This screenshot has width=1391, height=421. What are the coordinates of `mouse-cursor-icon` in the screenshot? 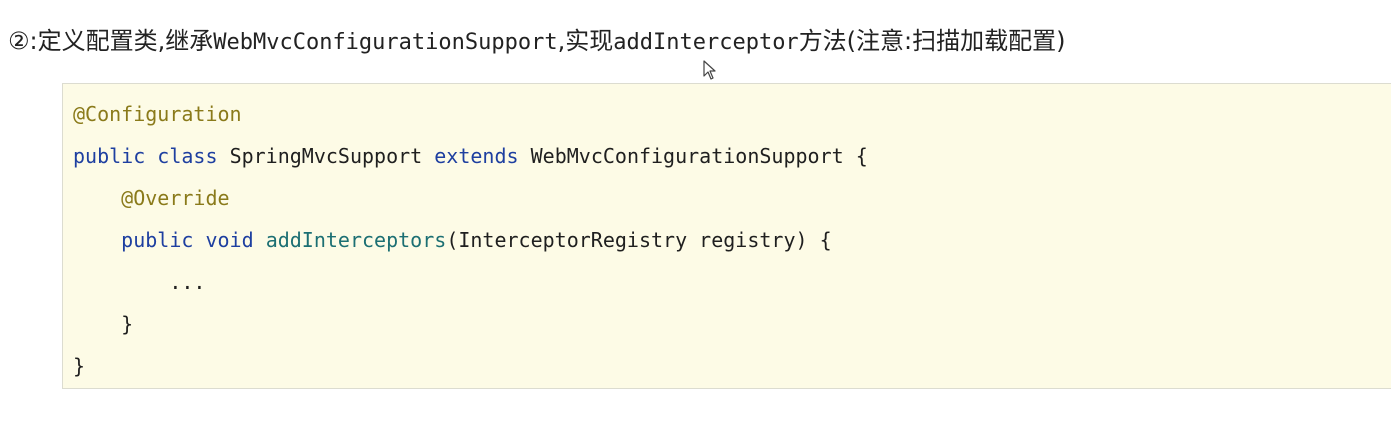 It's located at (709, 70).